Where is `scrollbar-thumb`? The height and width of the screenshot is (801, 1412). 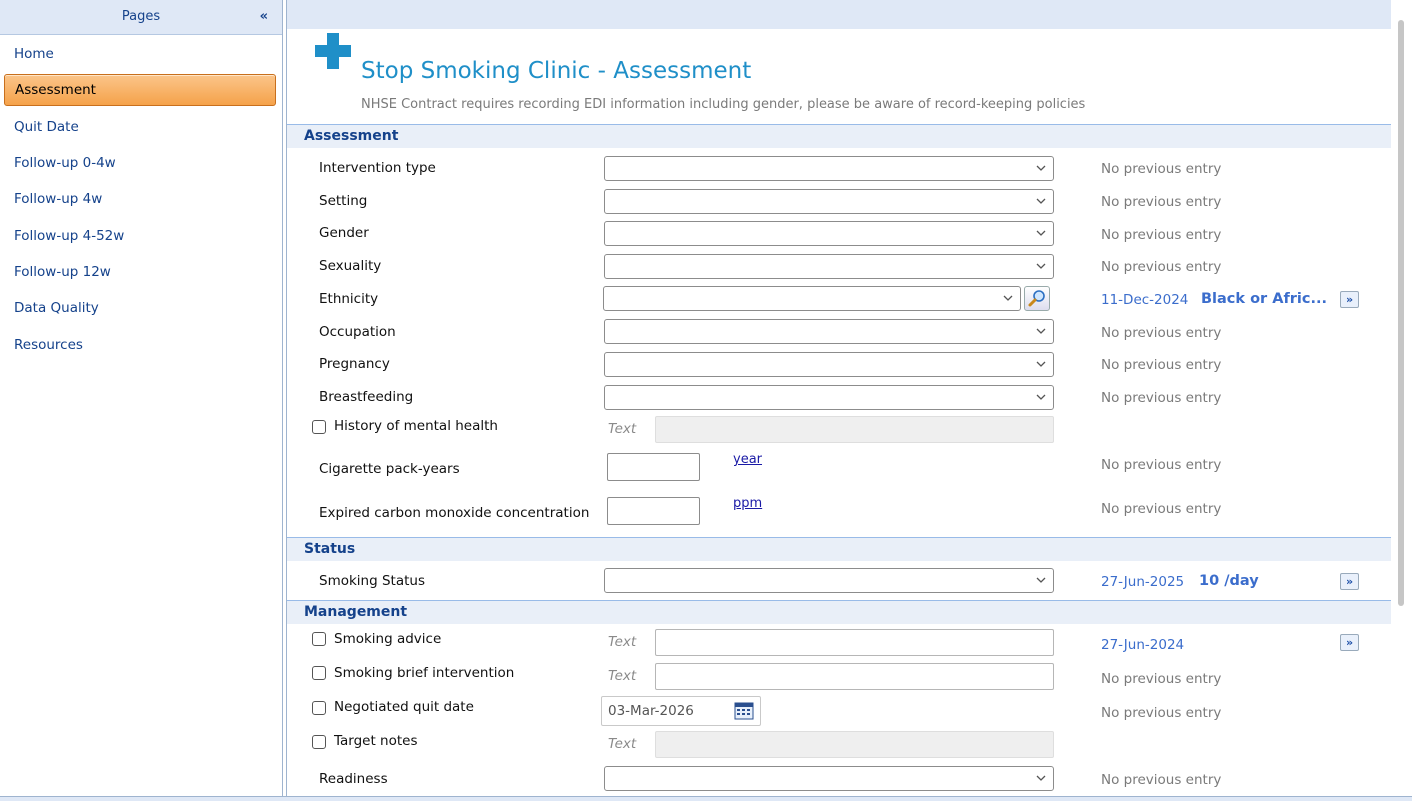 scrollbar-thumb is located at coordinates (1401, 313).